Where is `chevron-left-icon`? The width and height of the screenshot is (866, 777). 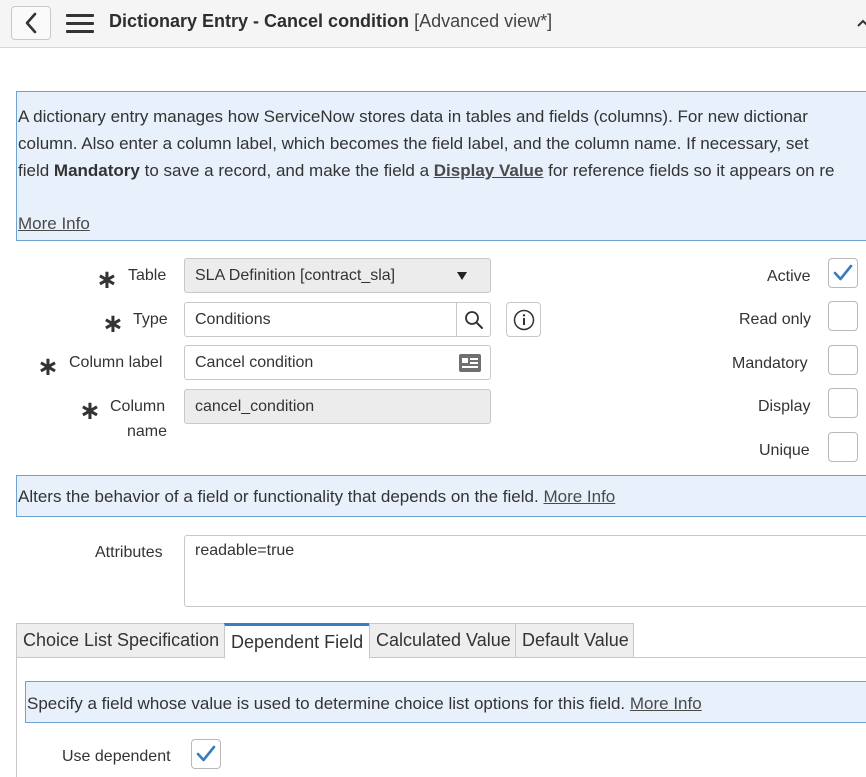 chevron-left-icon is located at coordinates (31, 23).